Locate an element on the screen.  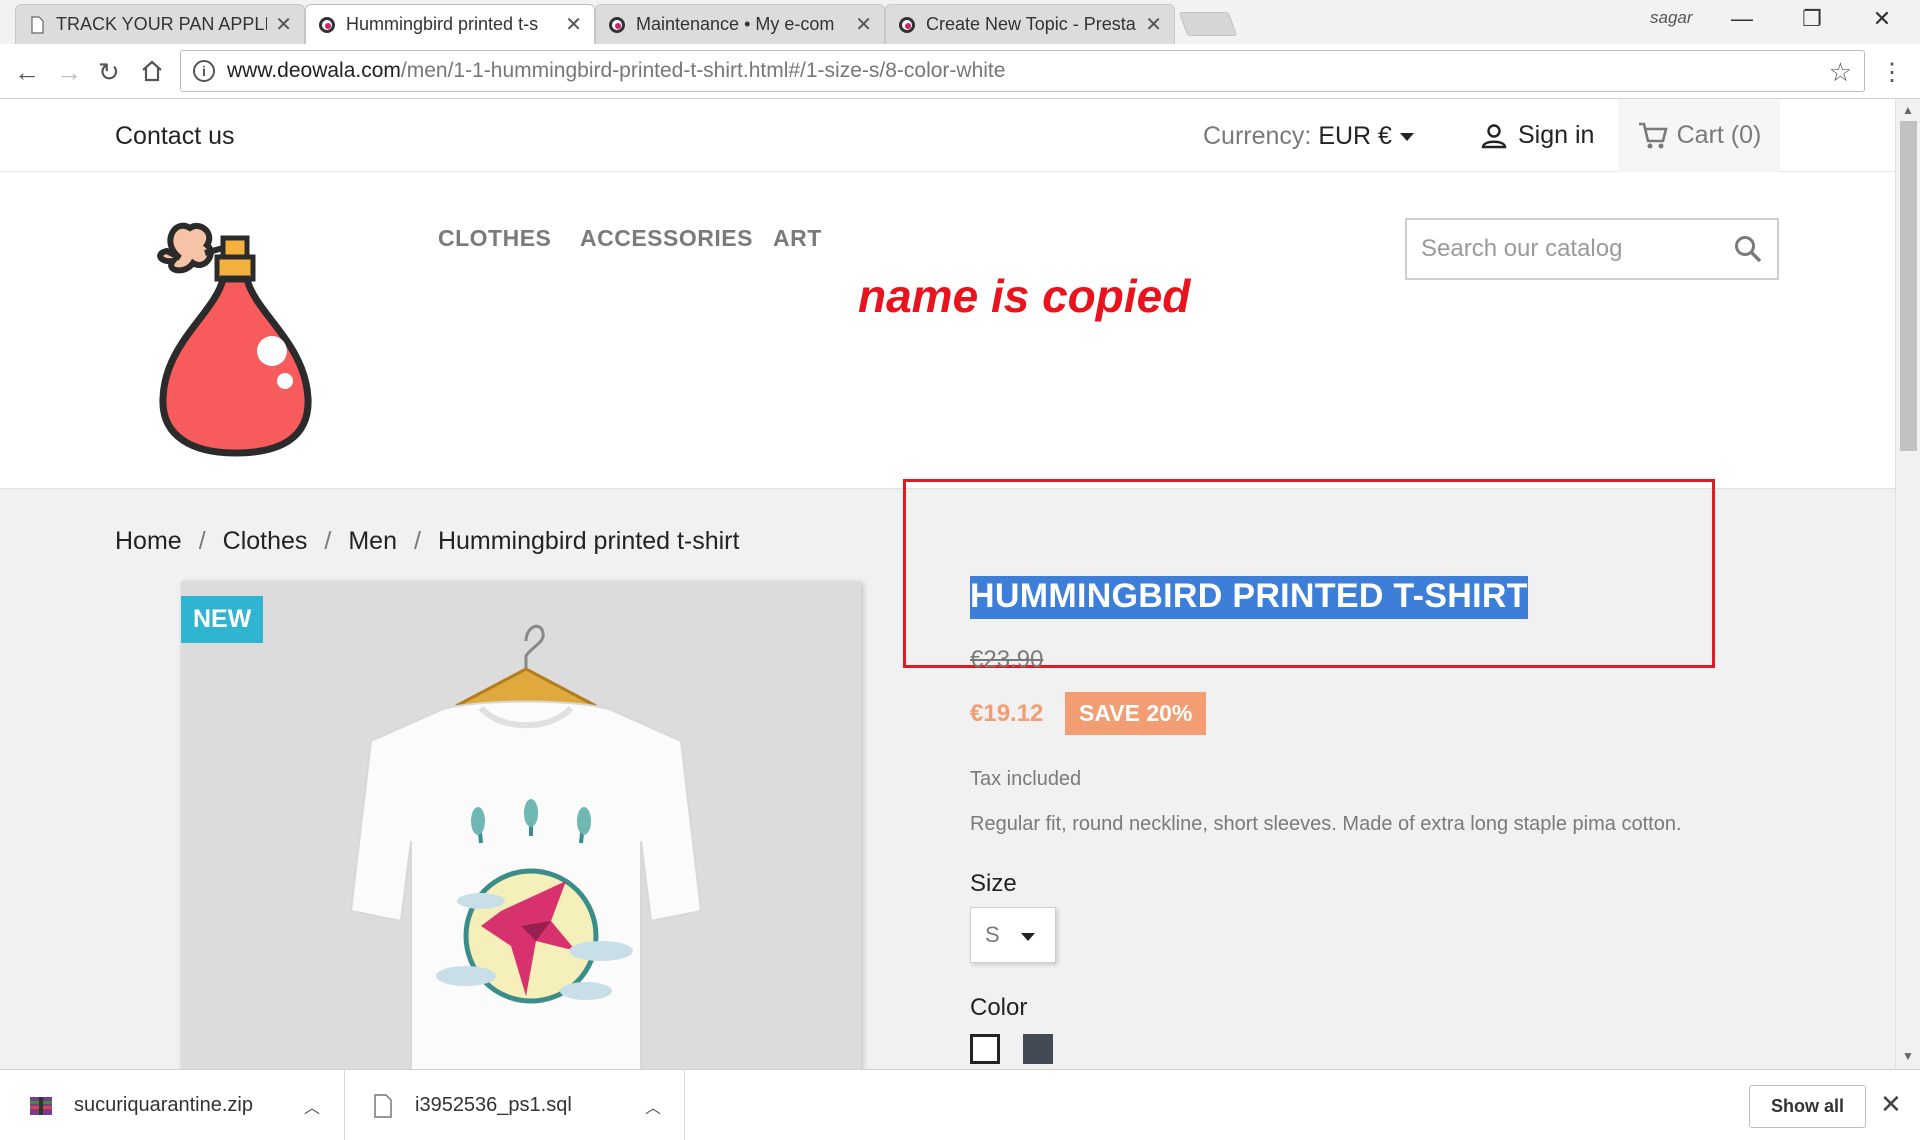
page-scrollbar: ▲ ▼ is located at coordinates (1907, 584).